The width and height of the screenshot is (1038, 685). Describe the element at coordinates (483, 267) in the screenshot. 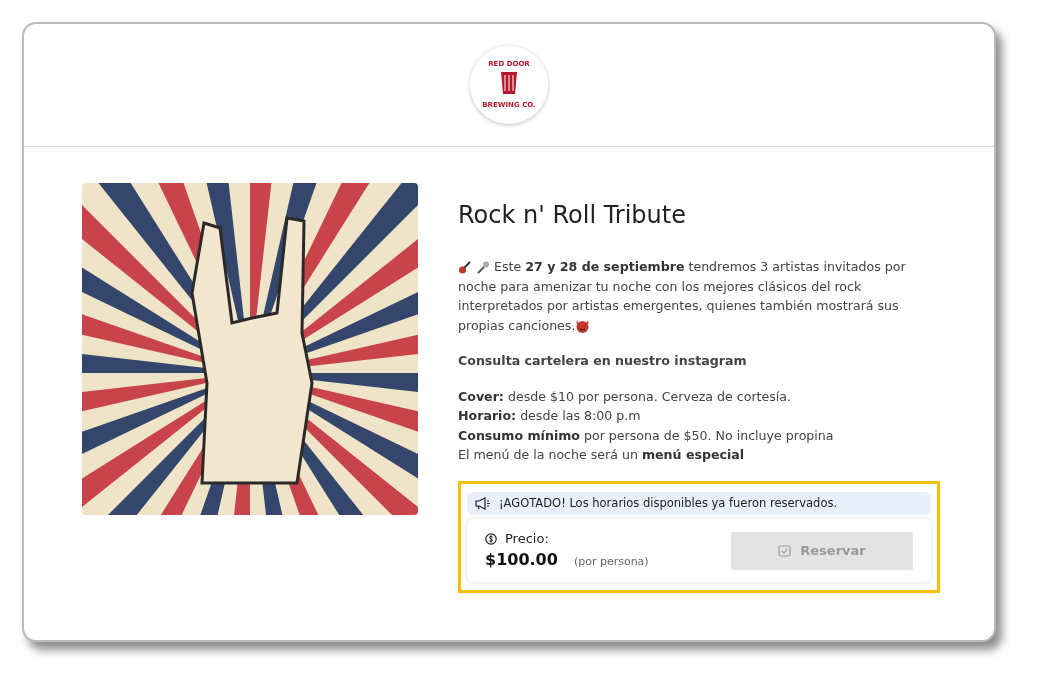

I see `microphone-icon` at that location.